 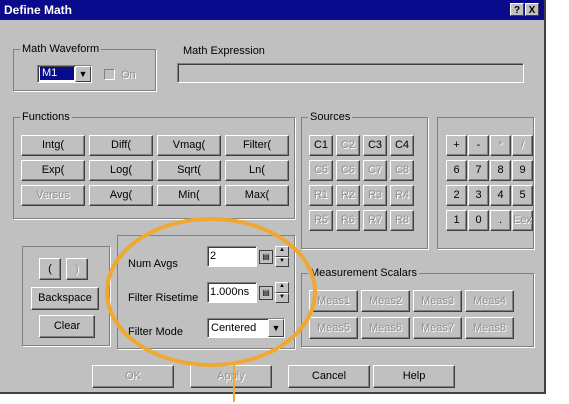 What do you see at coordinates (211, 292) in the screenshot?
I see `highlight-ellipse` at bounding box center [211, 292].